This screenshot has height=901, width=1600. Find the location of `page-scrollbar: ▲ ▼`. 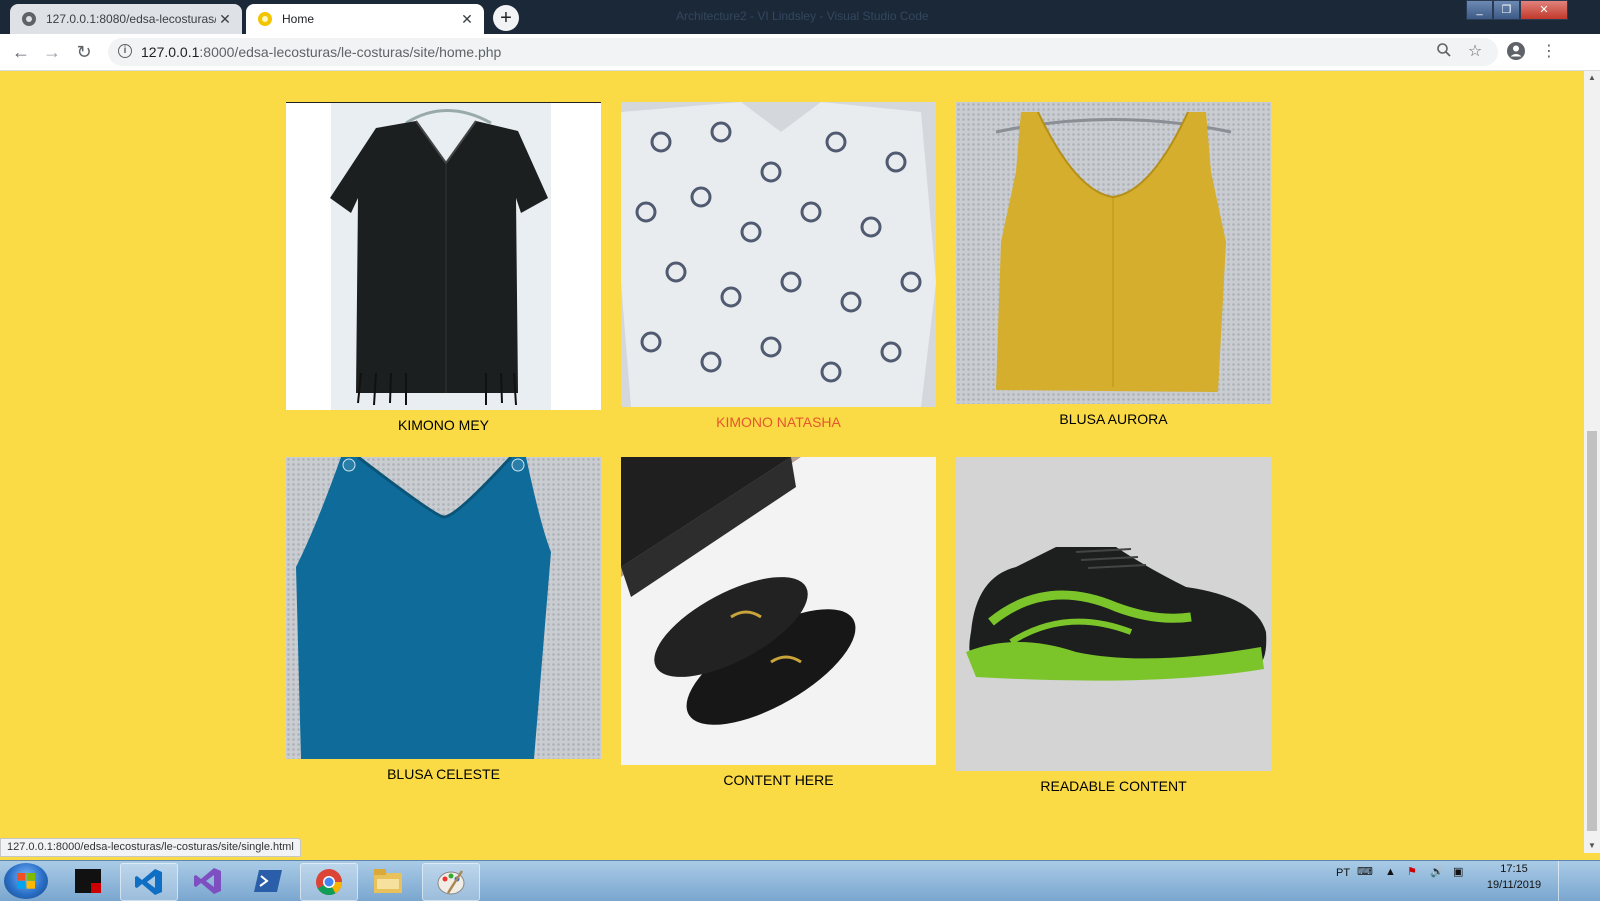

page-scrollbar: ▲ ▼ is located at coordinates (1592, 462).